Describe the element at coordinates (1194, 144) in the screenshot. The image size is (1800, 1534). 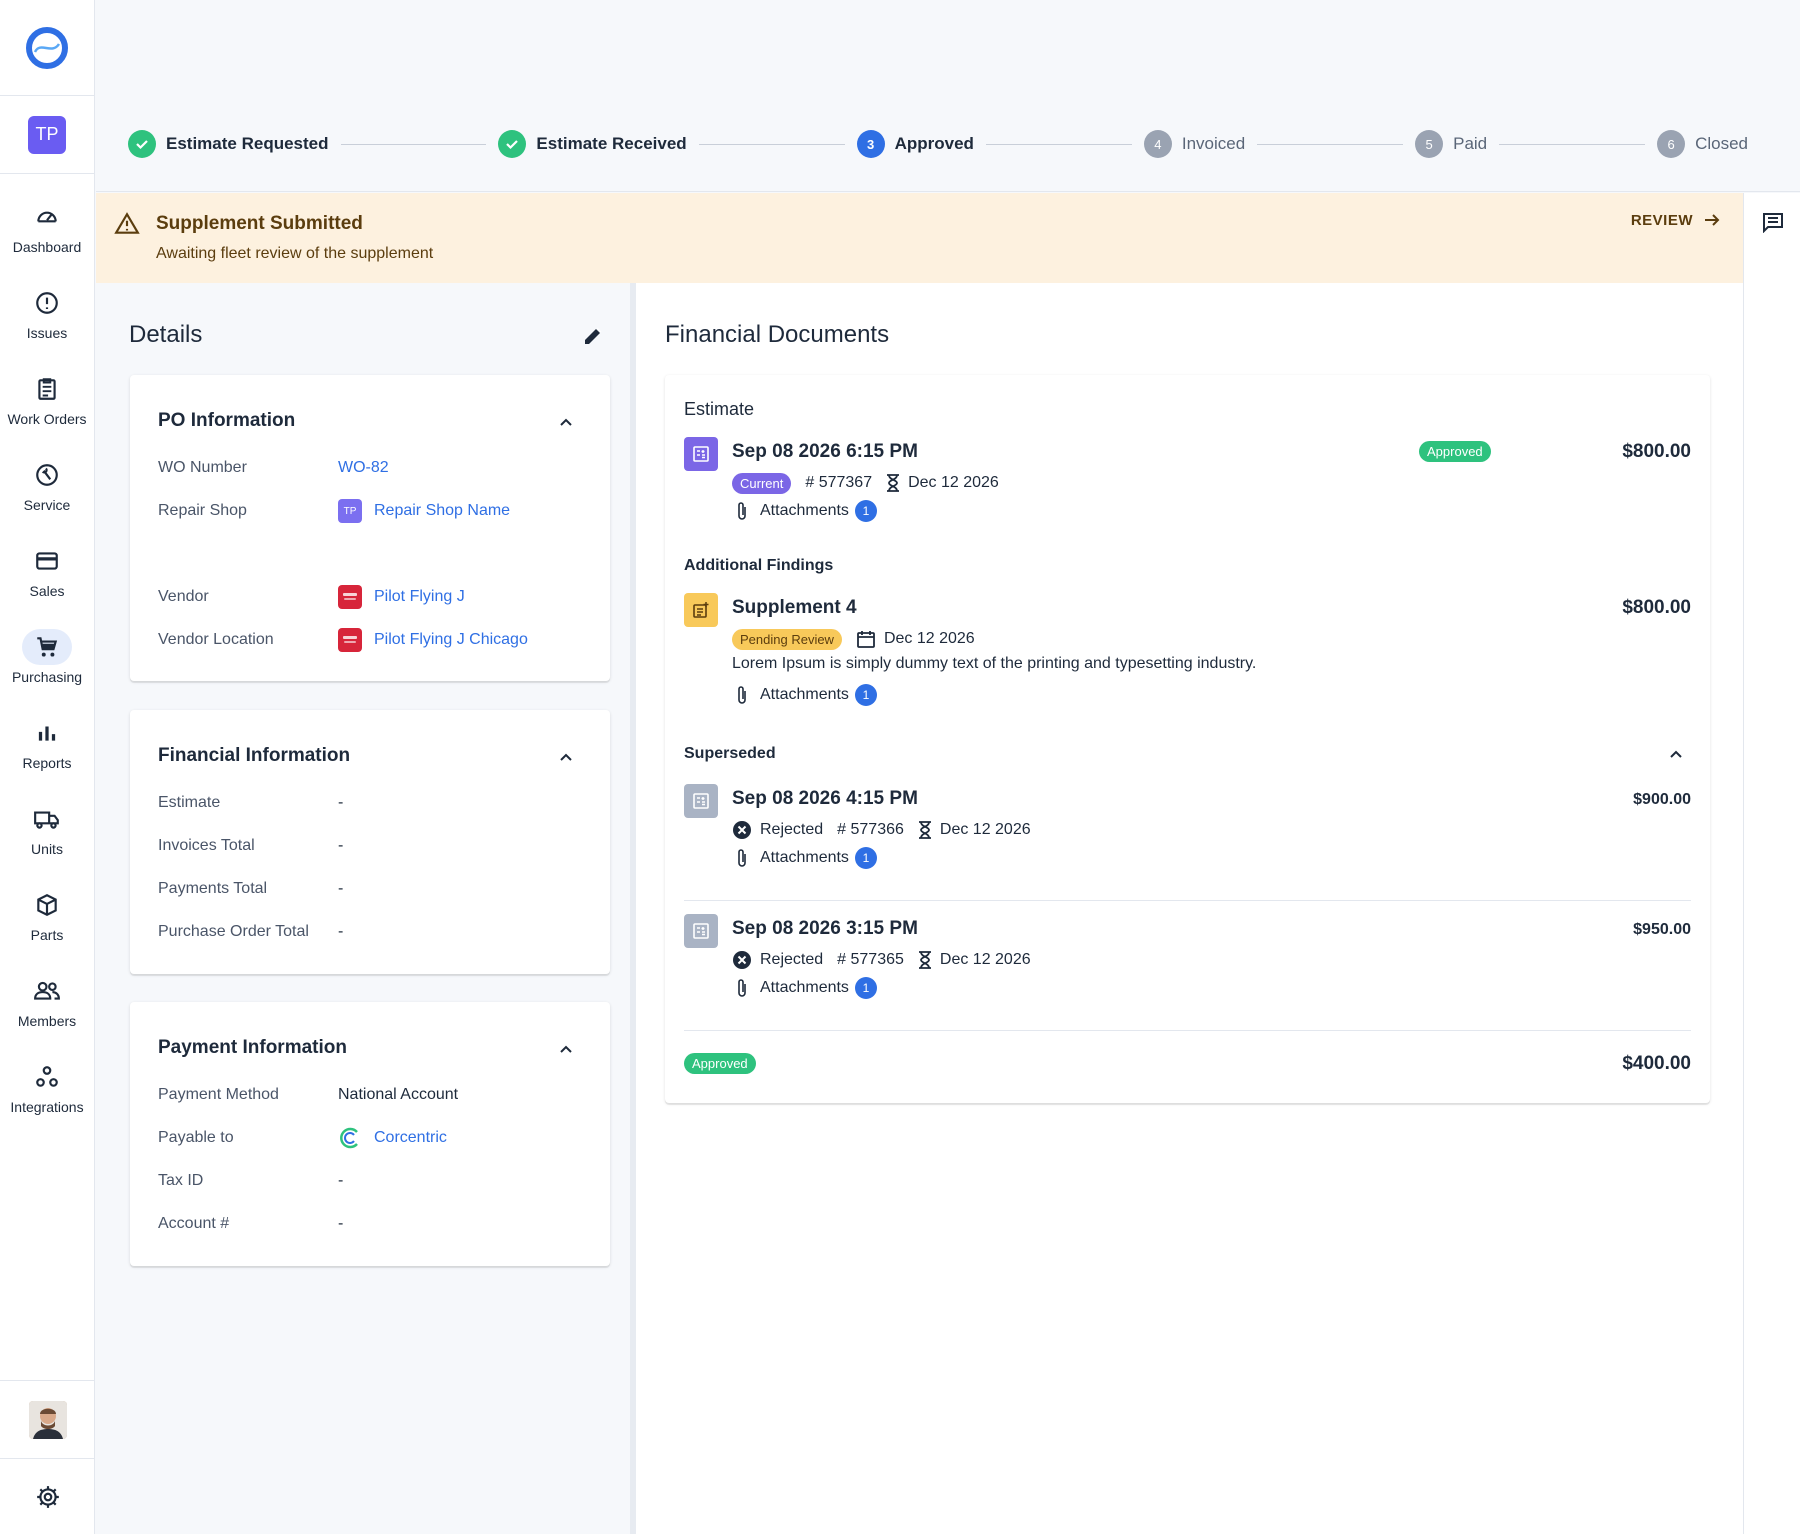
I see `step-invoiced: 4 Invoiced` at that location.